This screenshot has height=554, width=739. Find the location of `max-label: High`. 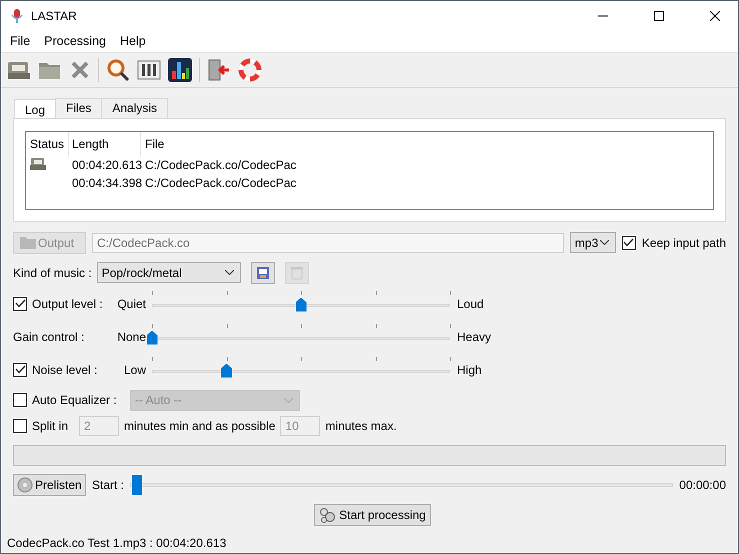

max-label: High is located at coordinates (469, 369).